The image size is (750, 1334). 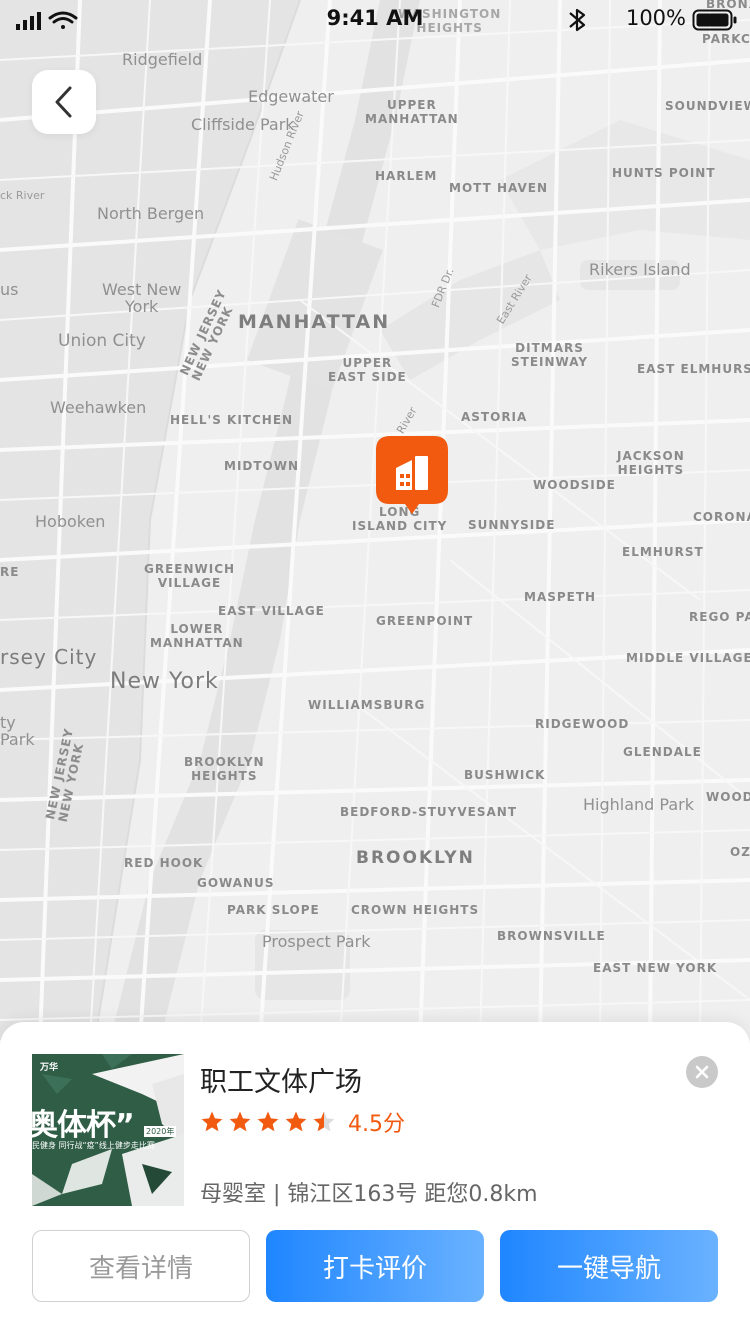 What do you see at coordinates (232, 420) in the screenshot?
I see `map-label: HELL'S KITCHEN` at bounding box center [232, 420].